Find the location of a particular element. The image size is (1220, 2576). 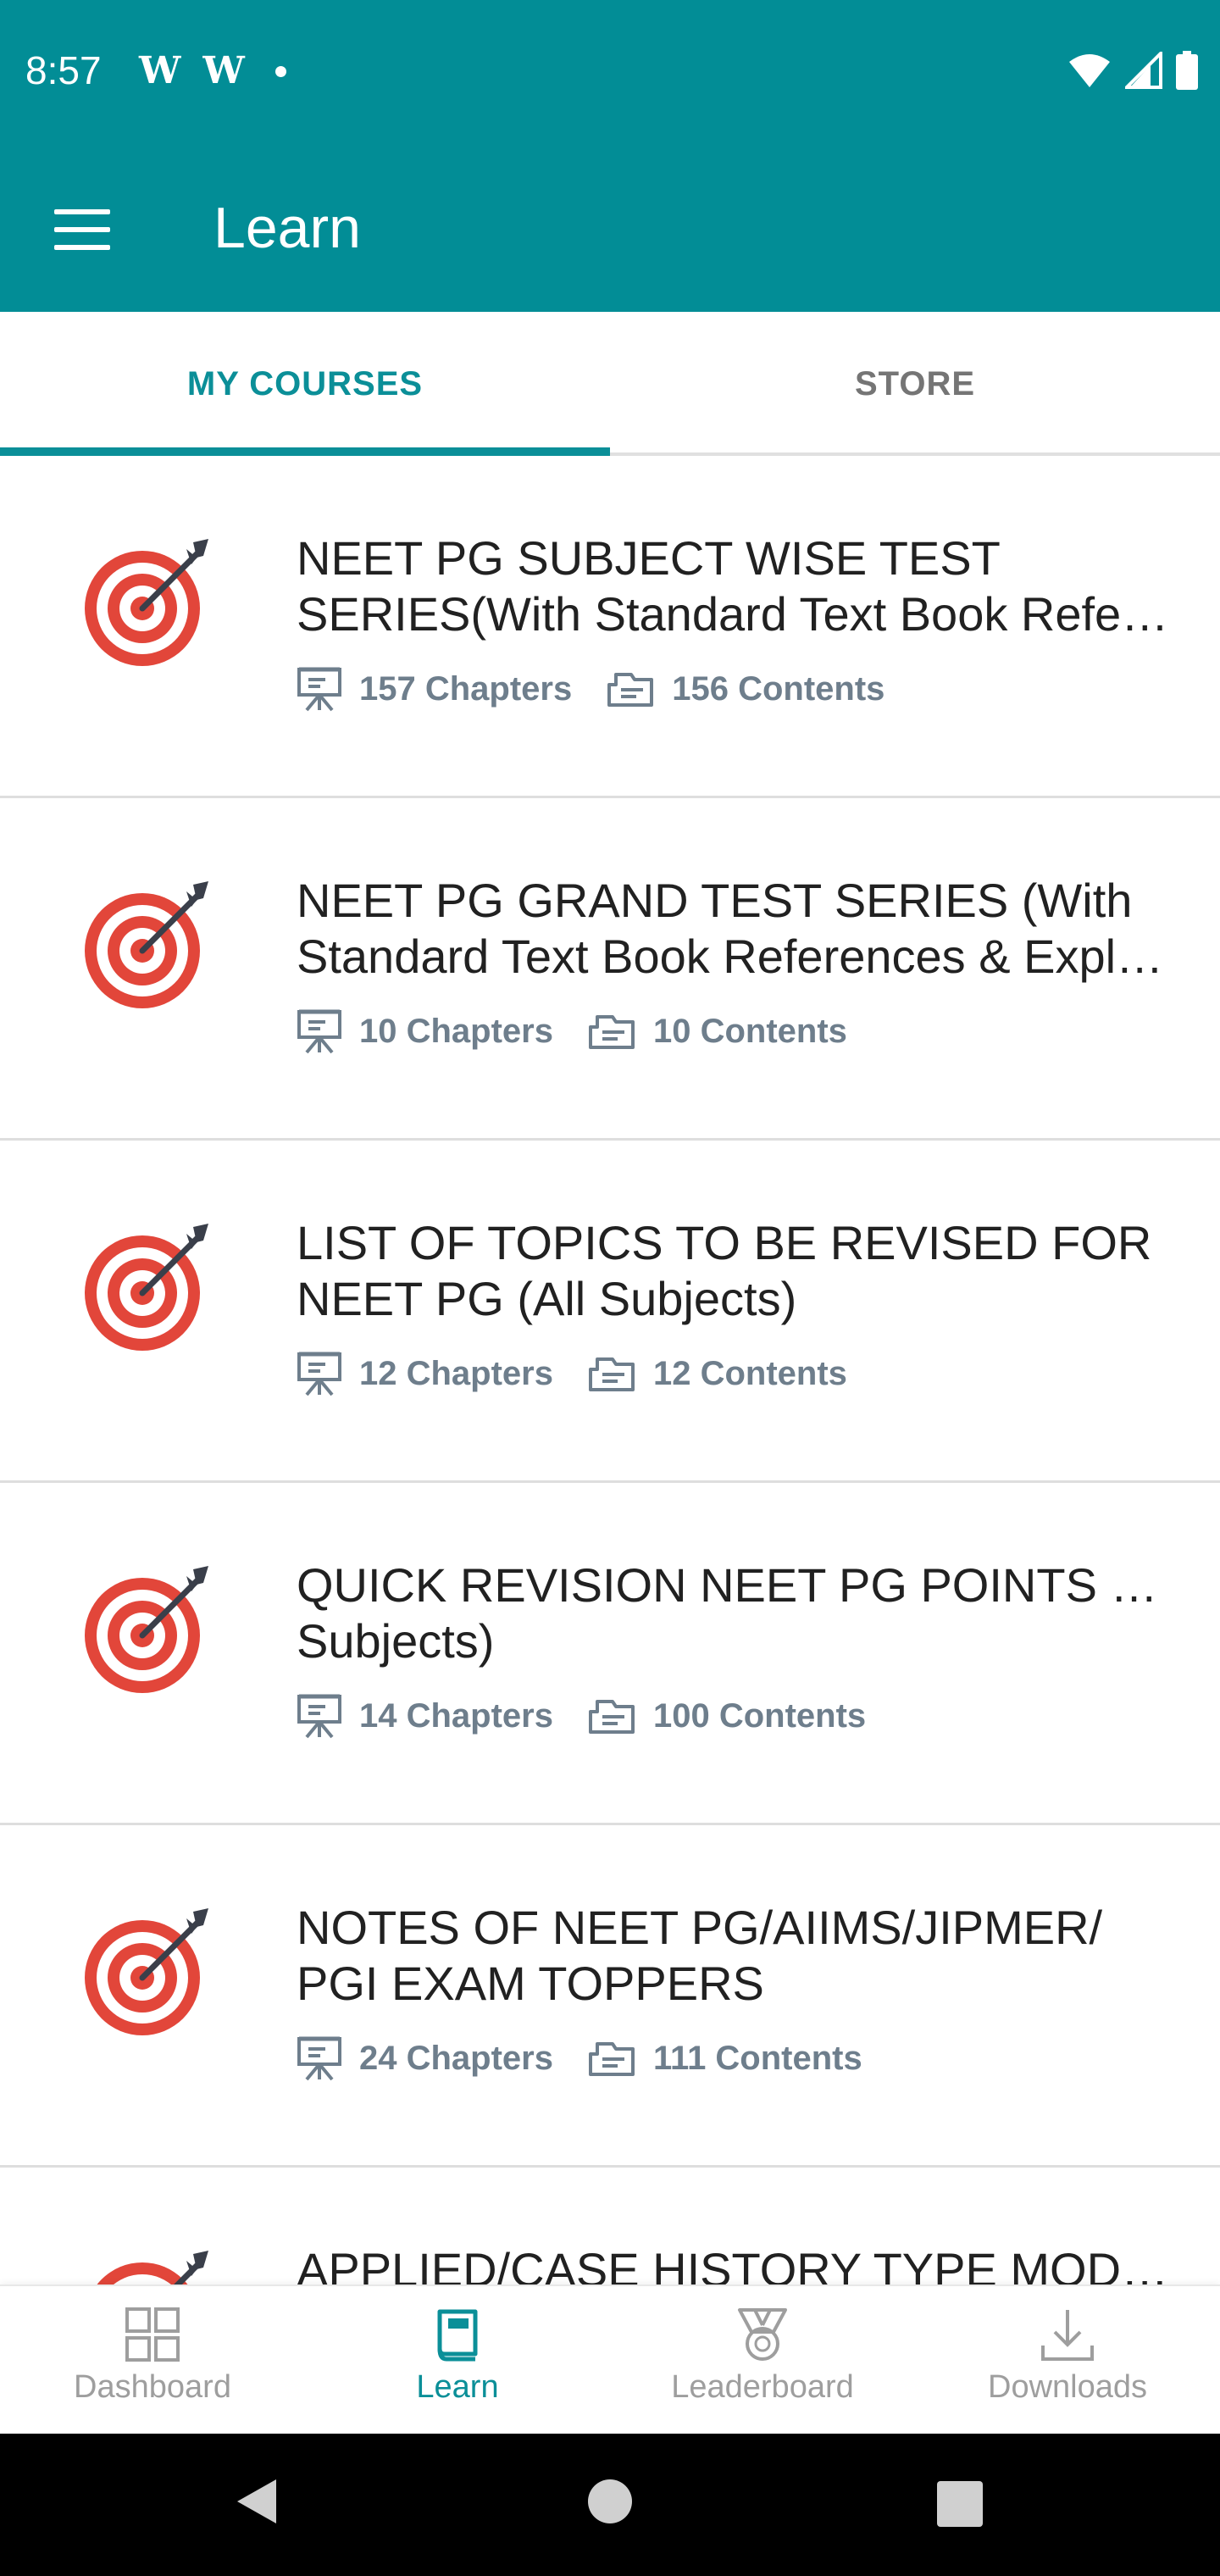

more-notifications-dot-icon is located at coordinates (280, 71).